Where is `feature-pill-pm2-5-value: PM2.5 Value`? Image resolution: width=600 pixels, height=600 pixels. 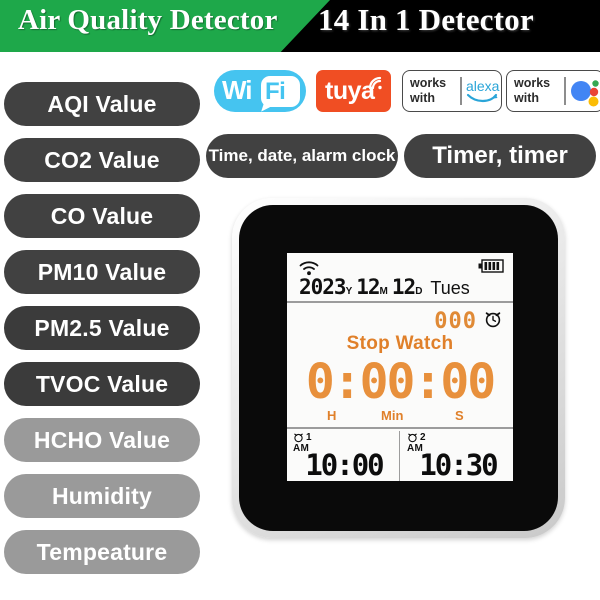 feature-pill-pm2-5-value: PM2.5 Value is located at coordinates (102, 328).